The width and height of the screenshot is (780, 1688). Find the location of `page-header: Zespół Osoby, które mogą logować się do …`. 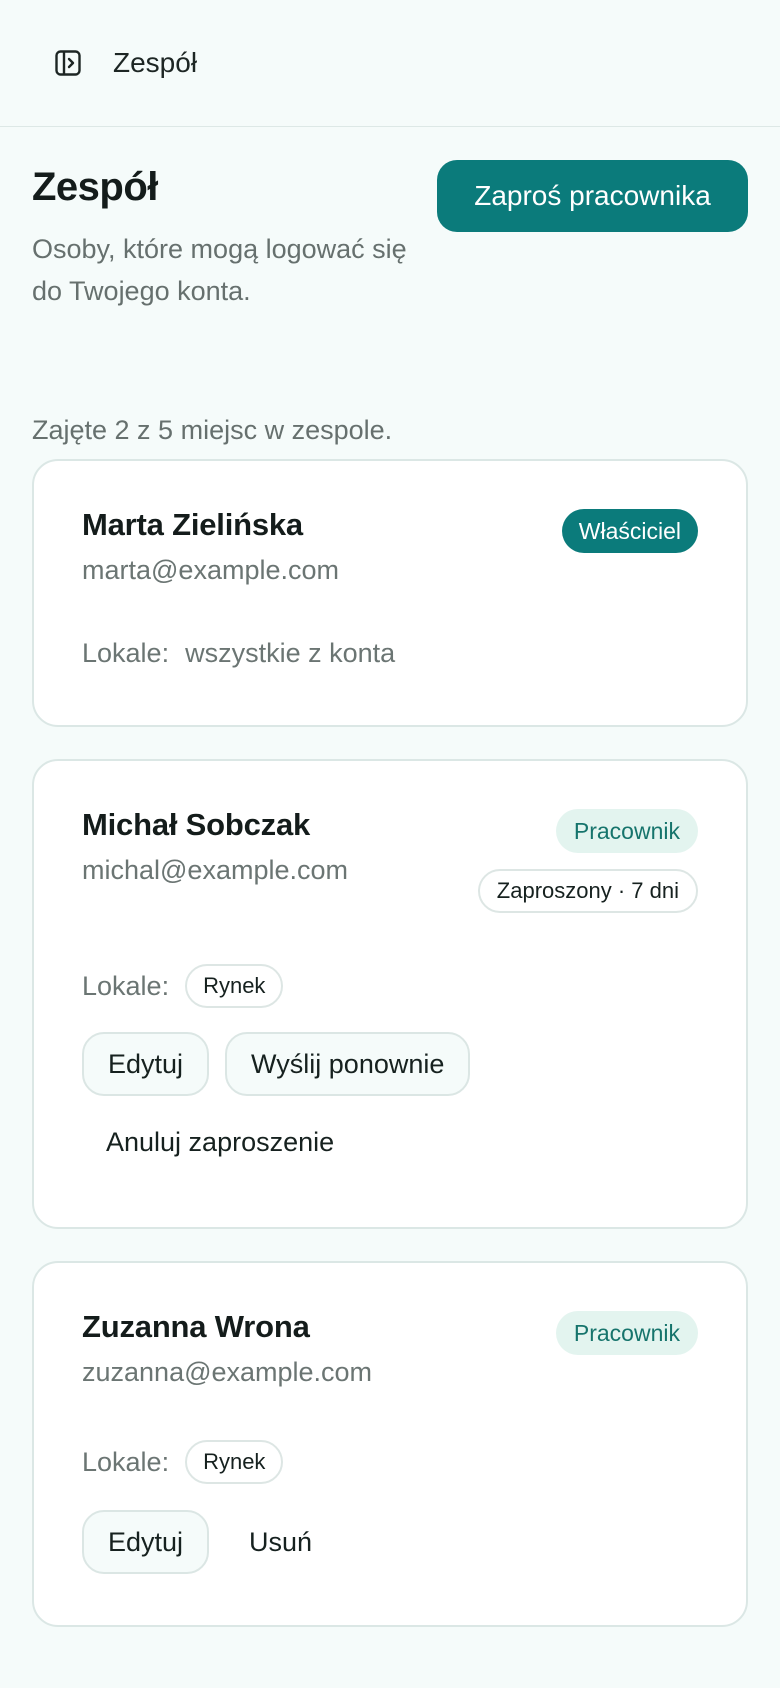

page-header: Zespół Osoby, które mogą logować się do … is located at coordinates (390, 242).